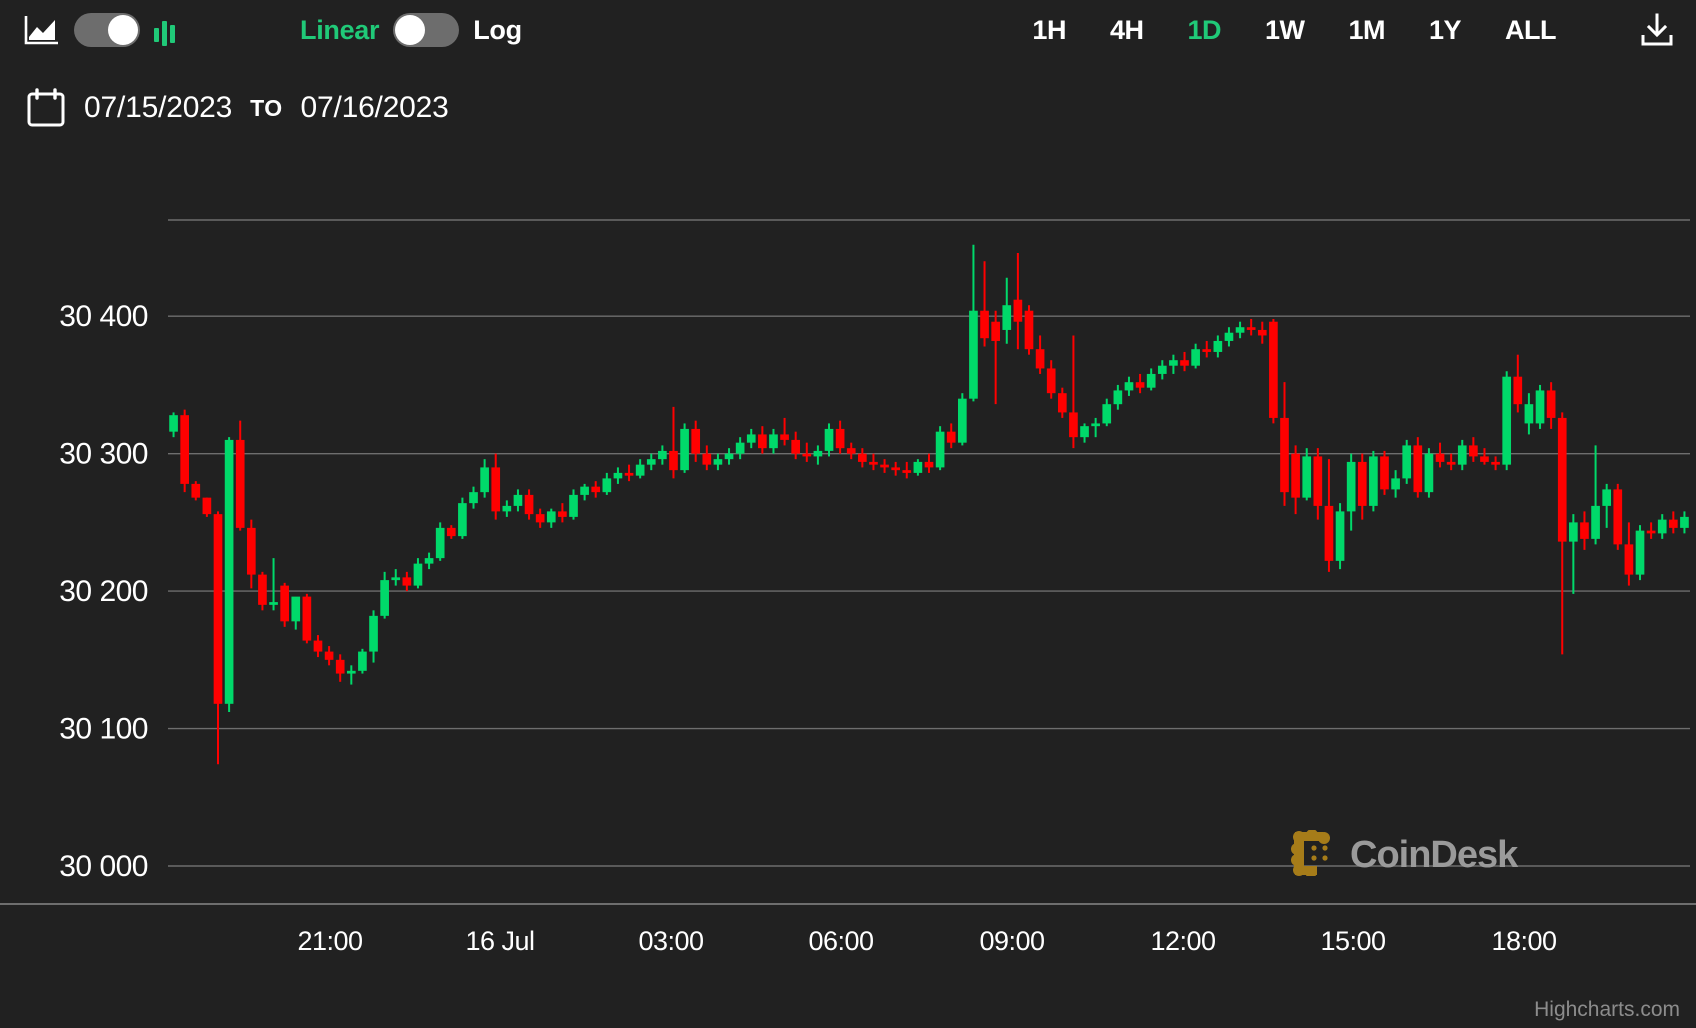 The height and width of the screenshot is (1028, 1696). Describe the element at coordinates (1657, 30) in the screenshot. I see `download-icon` at that location.